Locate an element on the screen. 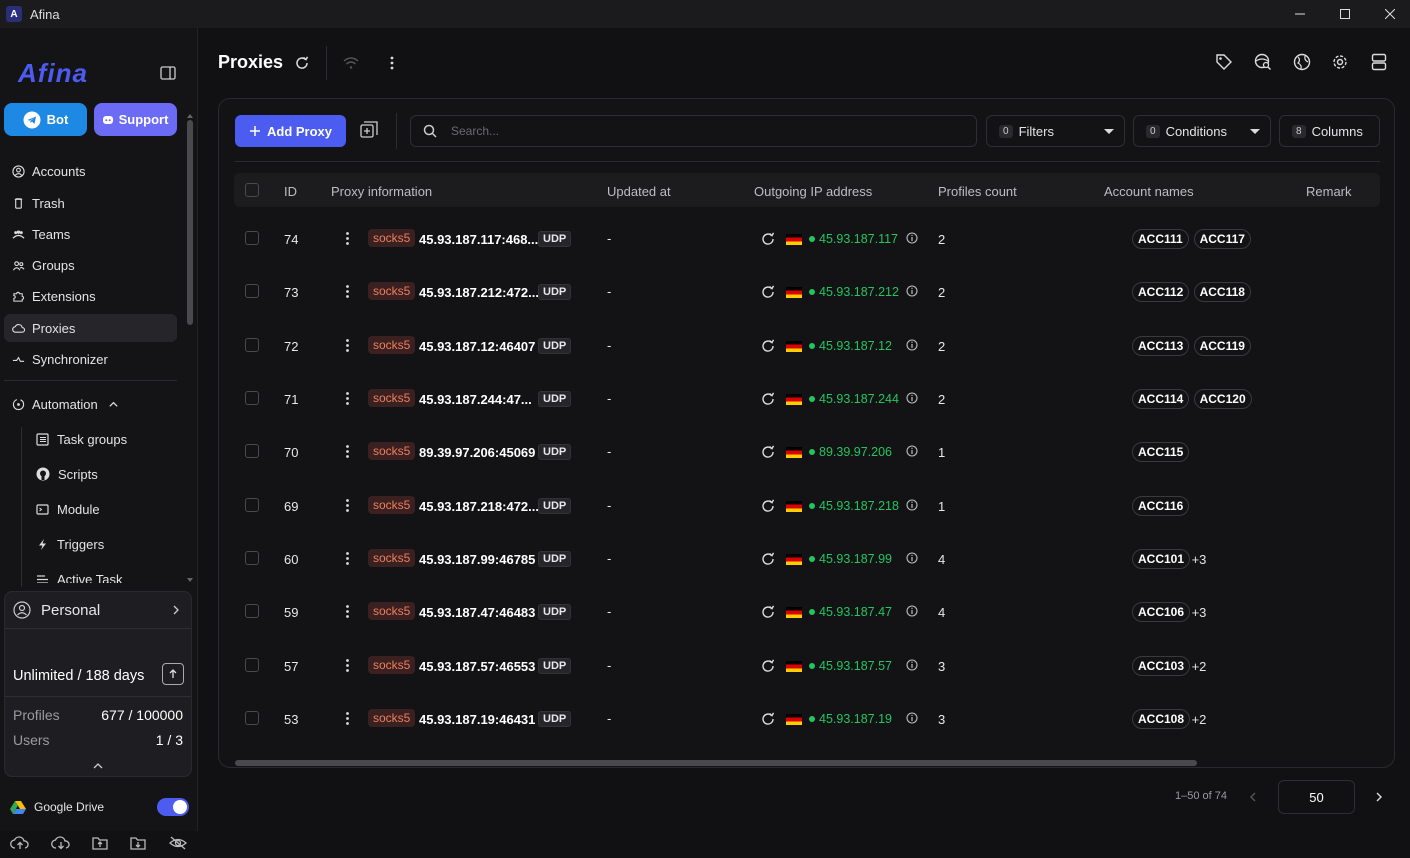  outgoing-ip: 45.93.187.57 is located at coordinates (855, 666).